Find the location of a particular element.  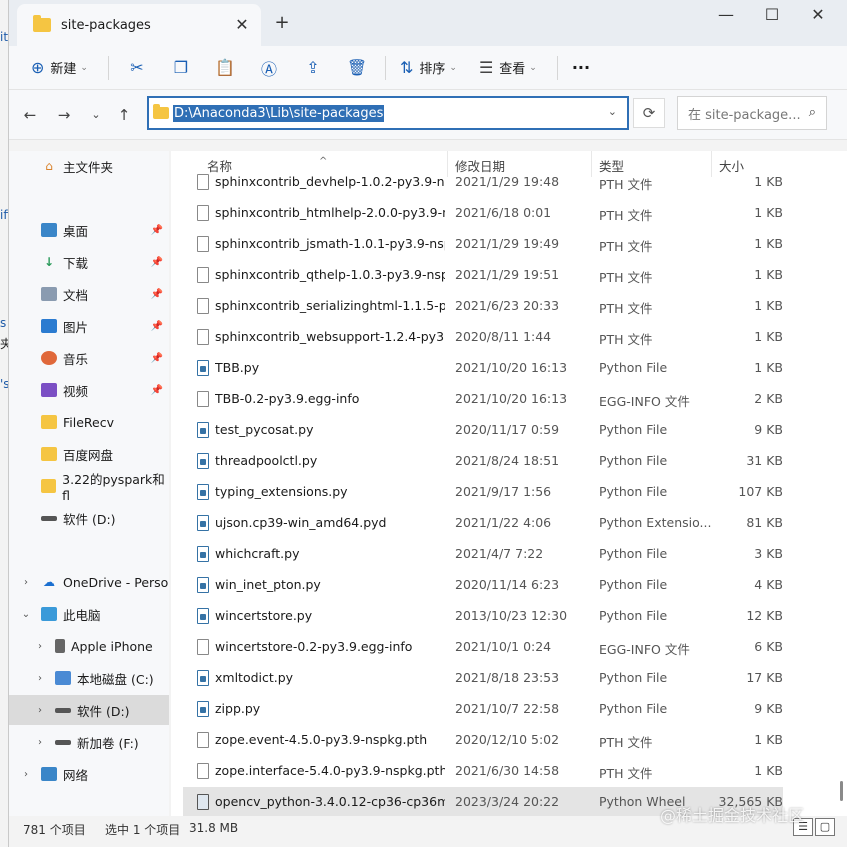

rename-button: Ⓐ is located at coordinates (269, 68).